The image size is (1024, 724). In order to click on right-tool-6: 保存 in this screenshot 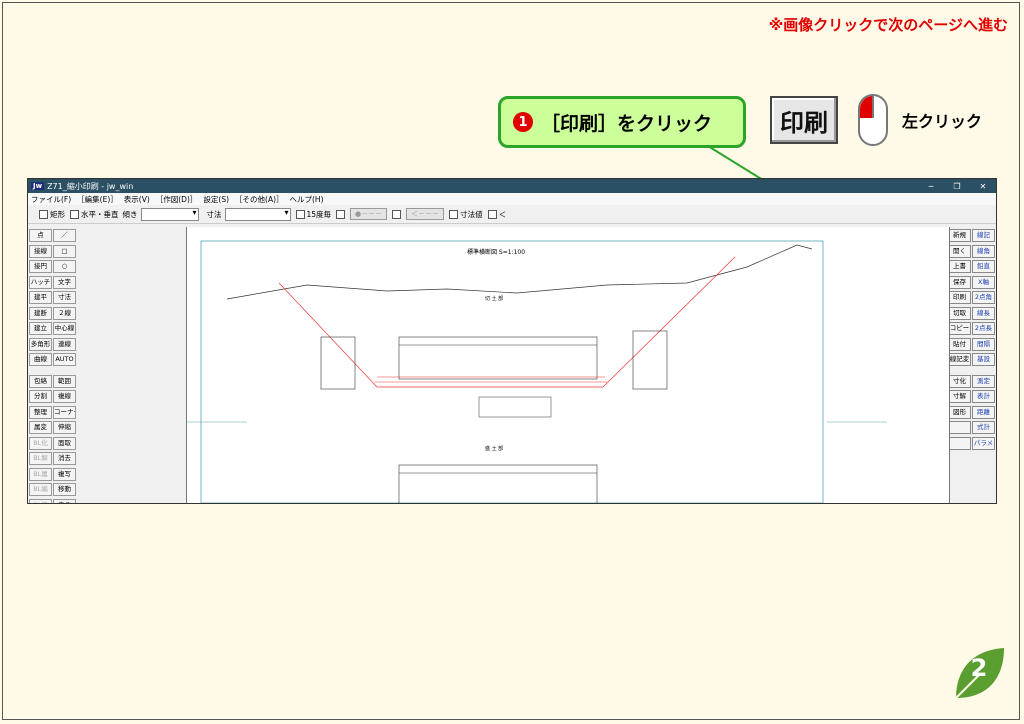, I will do `click(959, 282)`.